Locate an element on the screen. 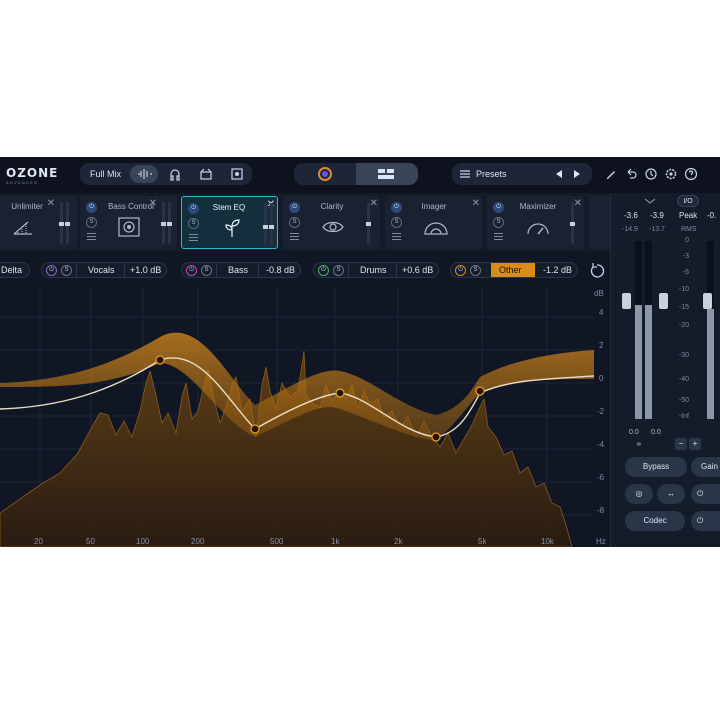 This screenshot has width=720, height=720. presets-bar: Presets is located at coordinates (522, 174).